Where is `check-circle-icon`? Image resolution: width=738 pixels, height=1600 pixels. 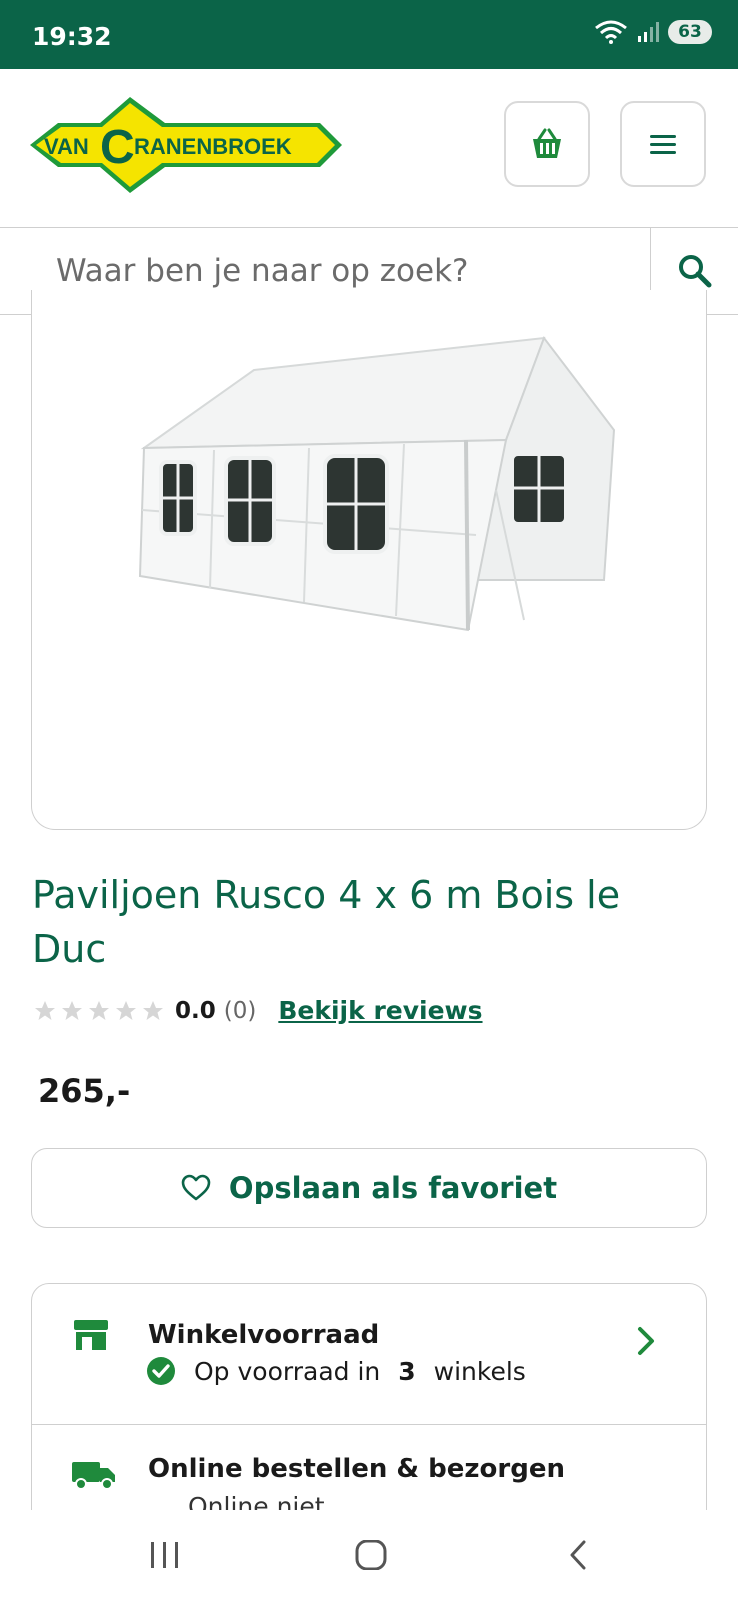
check-circle-icon is located at coordinates (161, 1371).